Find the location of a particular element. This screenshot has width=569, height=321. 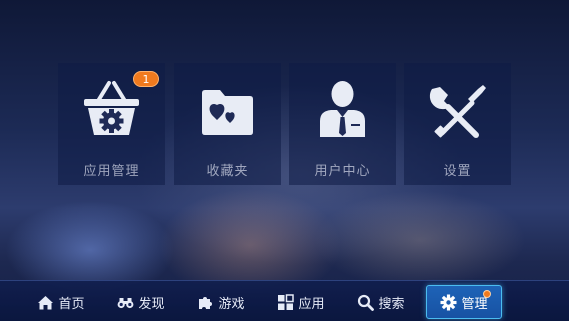

binoculars-icon is located at coordinates (127, 302).